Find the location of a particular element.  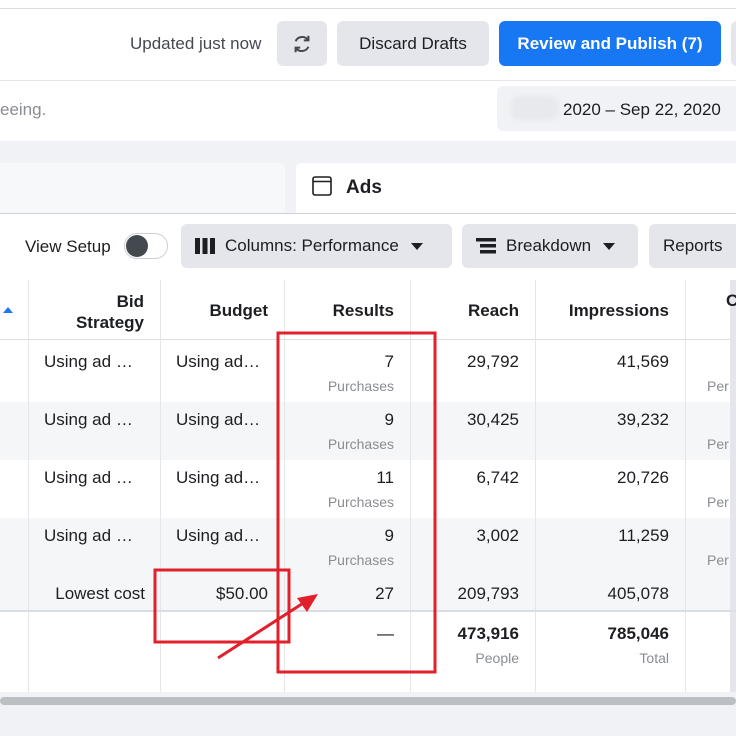

horizontal-scrollbar is located at coordinates (368, 701).